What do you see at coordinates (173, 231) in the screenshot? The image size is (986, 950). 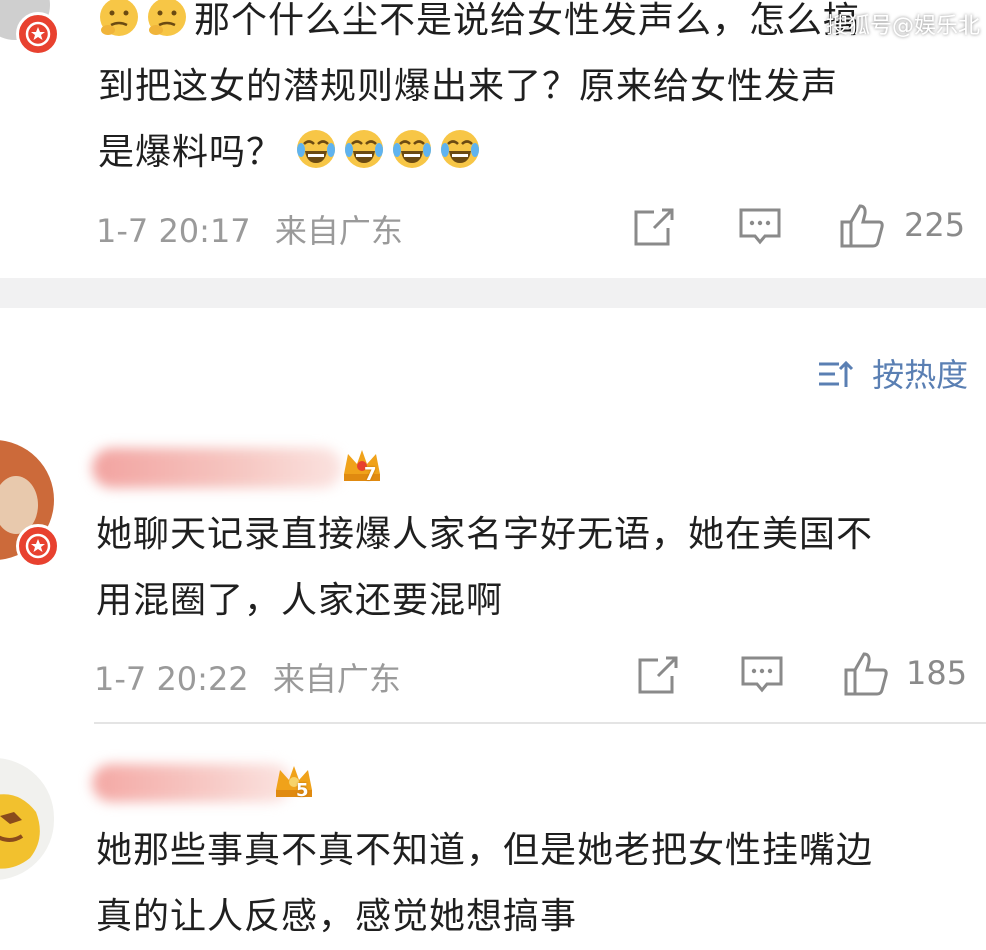 I see `comment-time: 1-7 20:17` at bounding box center [173, 231].